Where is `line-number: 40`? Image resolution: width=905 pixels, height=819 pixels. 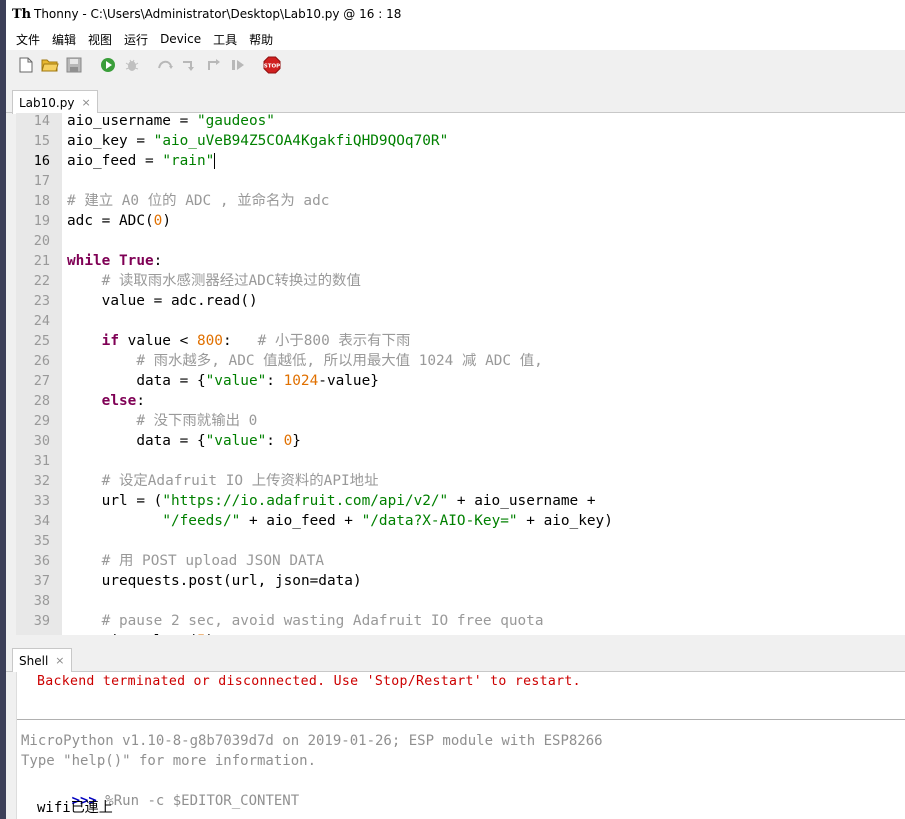 line-number: 40 is located at coordinates (39, 633).